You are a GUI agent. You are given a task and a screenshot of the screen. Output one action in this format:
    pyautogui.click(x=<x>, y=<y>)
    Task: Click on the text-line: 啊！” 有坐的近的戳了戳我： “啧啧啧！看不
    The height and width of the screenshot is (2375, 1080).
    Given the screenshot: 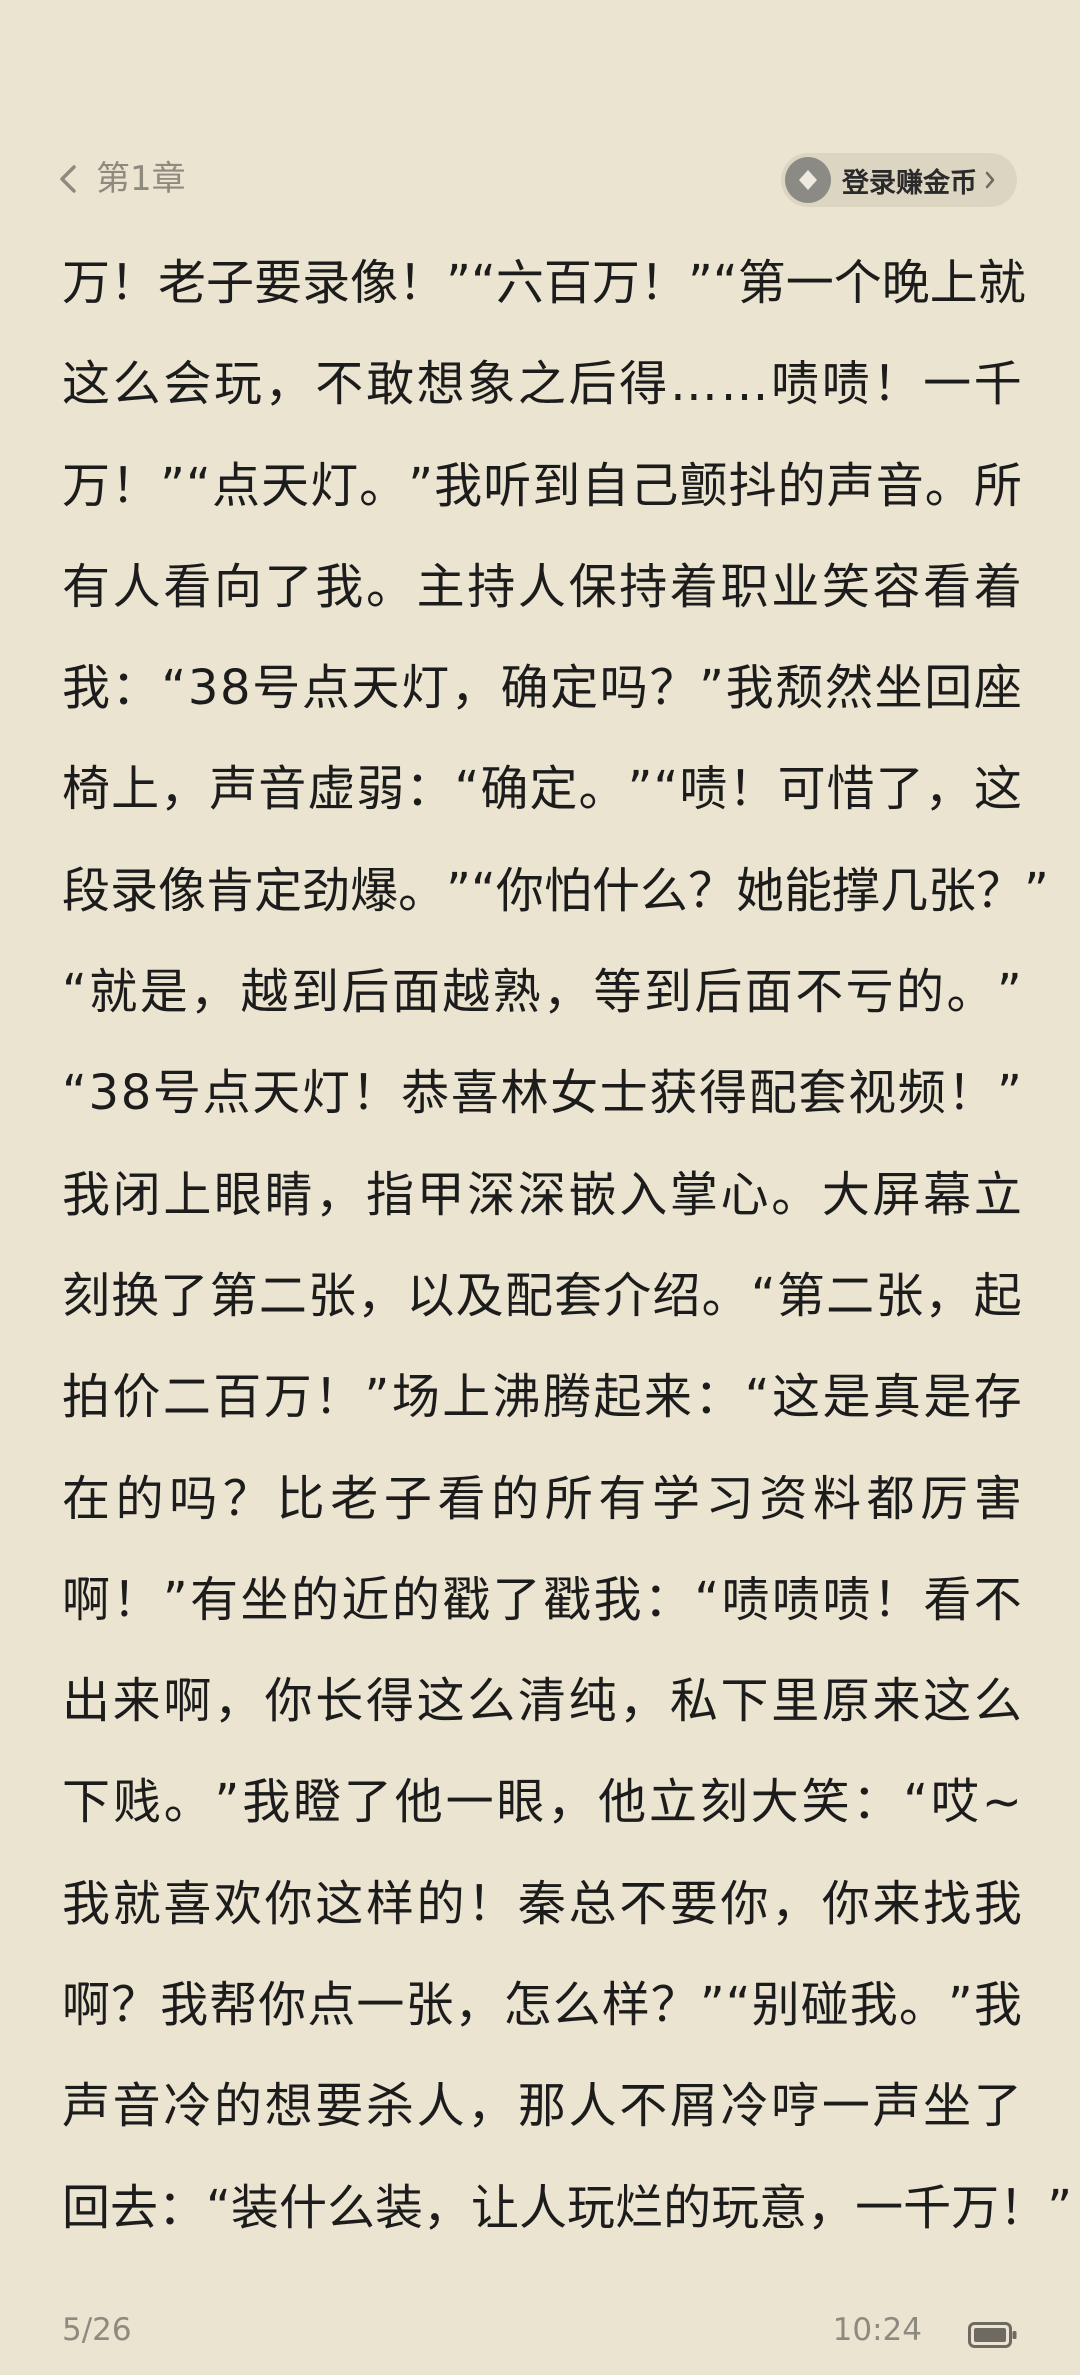 What is the action you would take?
    pyautogui.click(x=542, y=1599)
    